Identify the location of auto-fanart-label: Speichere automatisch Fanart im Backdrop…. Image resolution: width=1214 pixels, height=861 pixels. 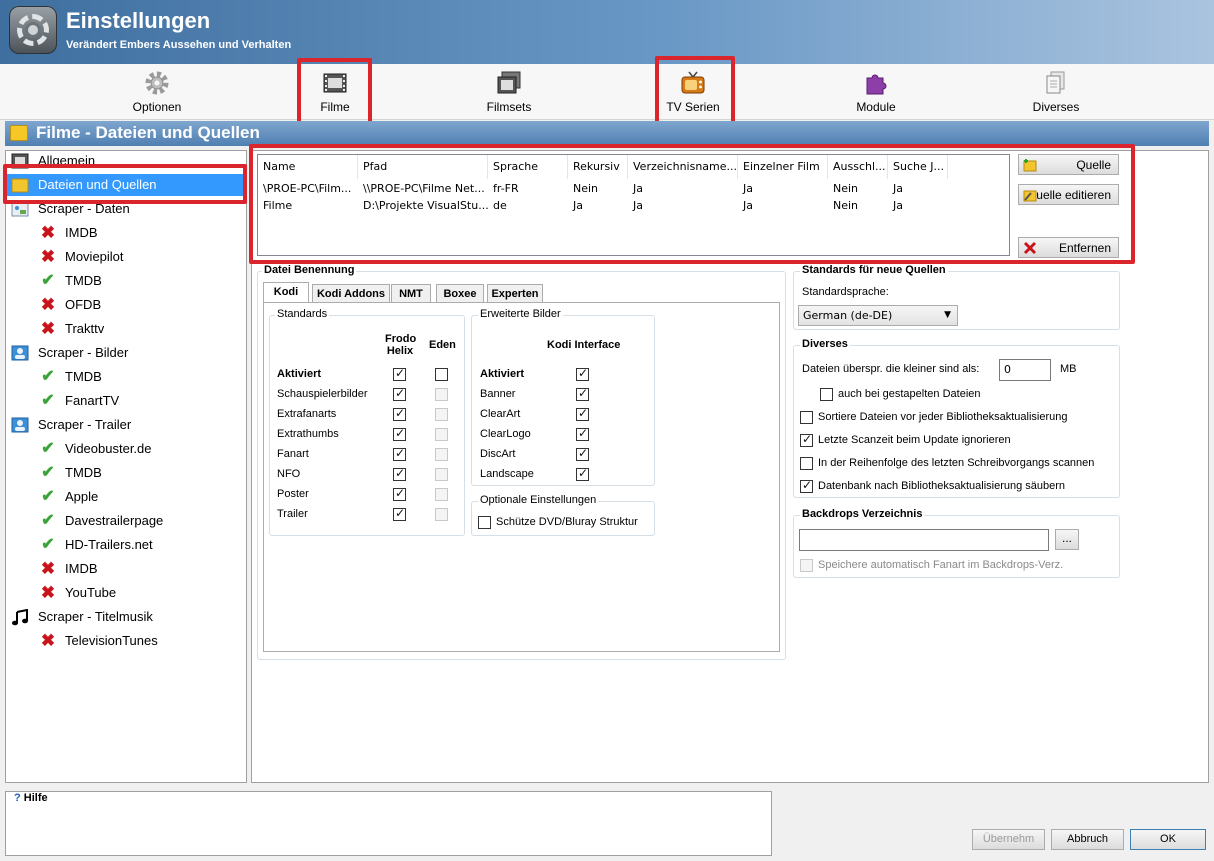
(941, 565).